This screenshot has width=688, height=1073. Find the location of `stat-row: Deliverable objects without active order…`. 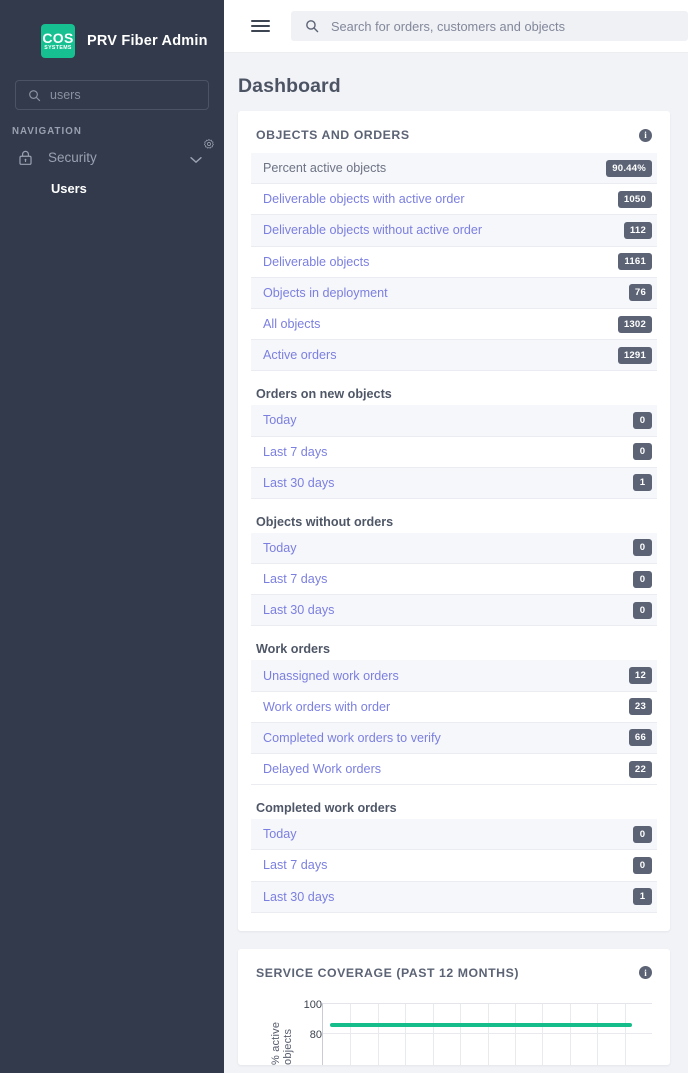

stat-row: Deliverable objects without active order… is located at coordinates (454, 231).